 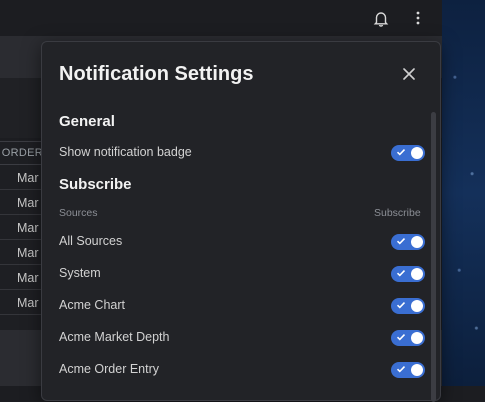 I want to click on section-subscribe-heading: Subscribe, so click(x=95, y=184).